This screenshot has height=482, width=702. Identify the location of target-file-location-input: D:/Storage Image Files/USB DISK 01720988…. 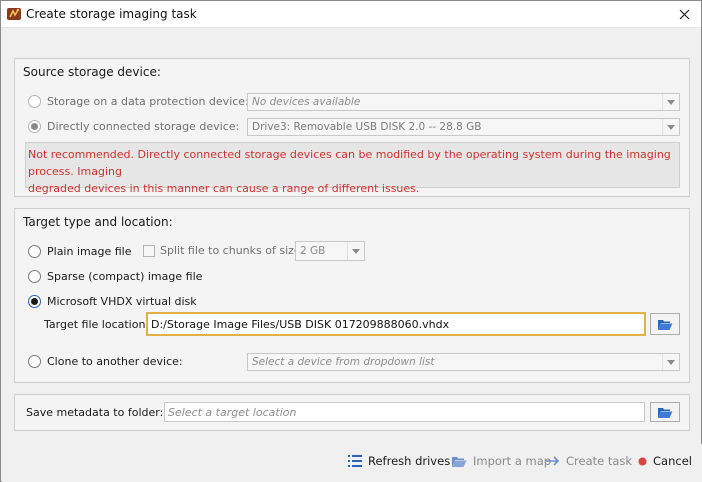
(396, 324).